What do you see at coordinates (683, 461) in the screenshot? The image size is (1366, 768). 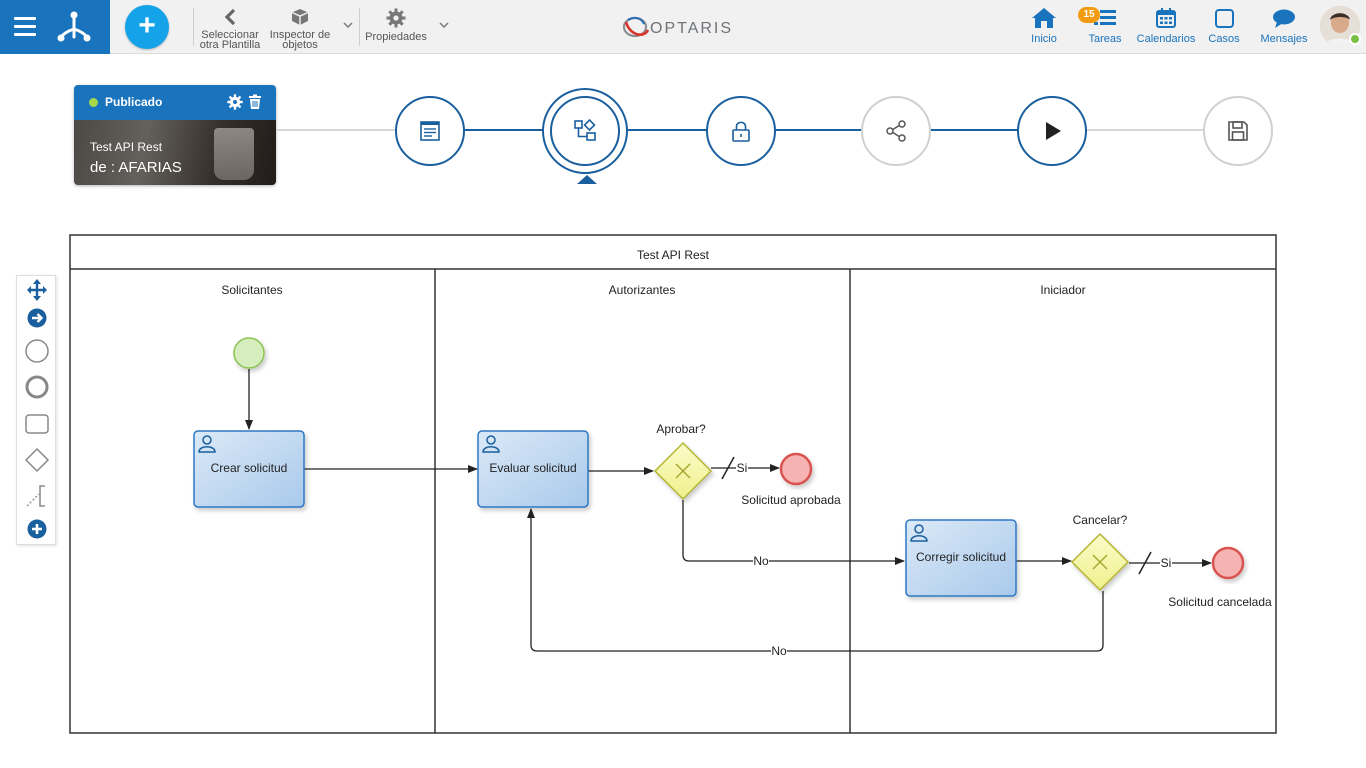 I see `gateway-approve: Aprobar?` at bounding box center [683, 461].